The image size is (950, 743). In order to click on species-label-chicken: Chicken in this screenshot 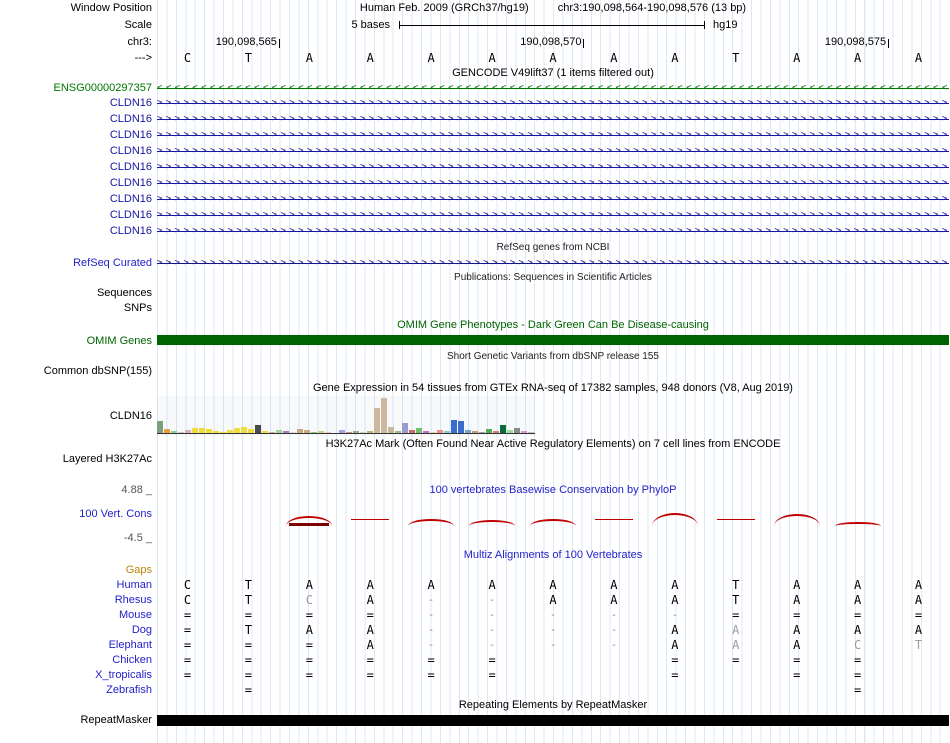, I will do `click(76, 660)`.